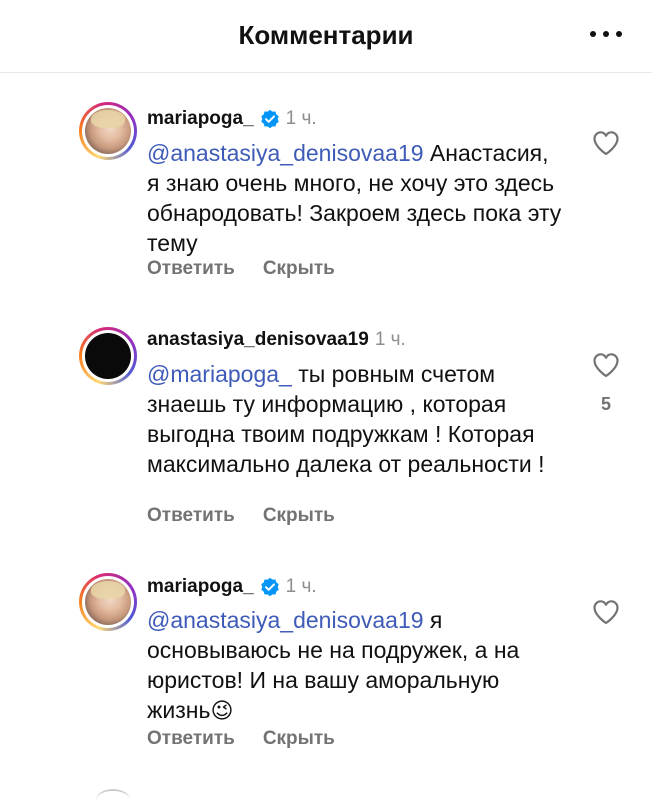  Describe the element at coordinates (219, 374) in the screenshot. I see `mention-link: @mariapoga_` at that location.